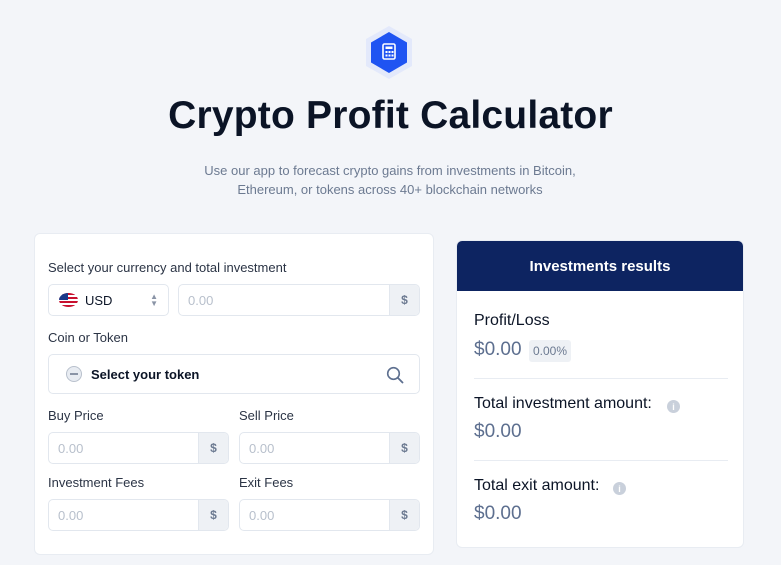 The height and width of the screenshot is (565, 781). What do you see at coordinates (498, 513) in the screenshot?
I see `total-exit-value: $0.00` at bounding box center [498, 513].